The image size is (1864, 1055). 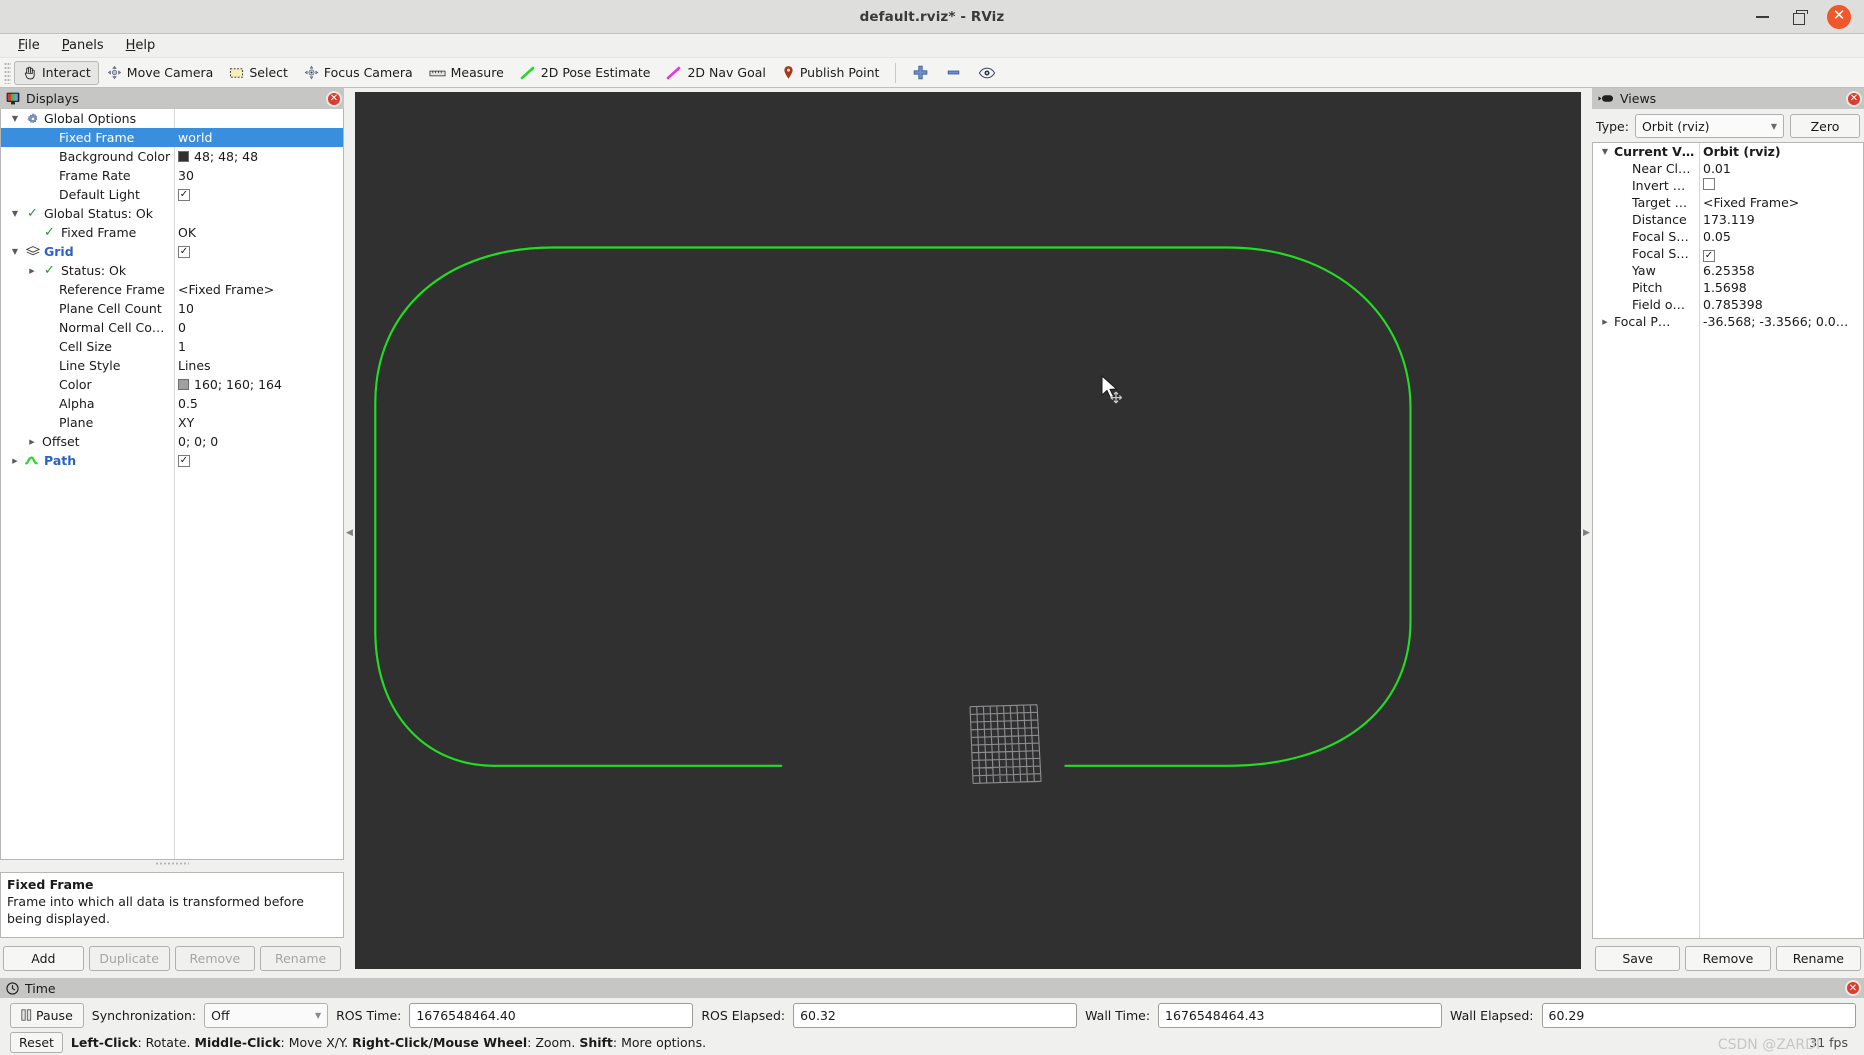 I want to click on views-row-value-cell, so click(x=1780, y=185).